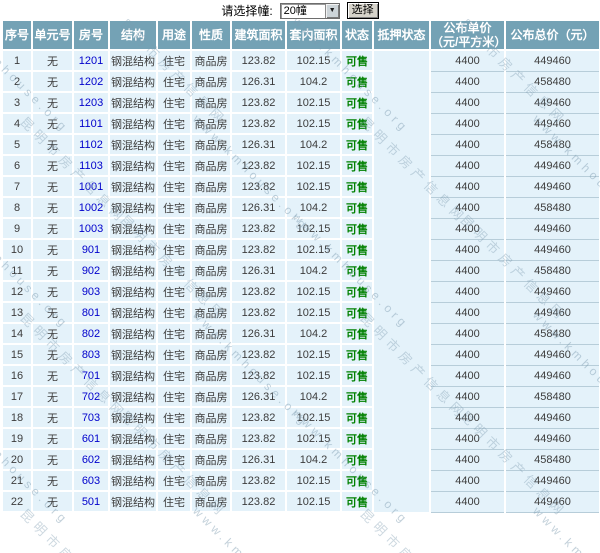 Image resolution: width=600 pixels, height=553 pixels. What do you see at coordinates (91, 292) in the screenshot?
I see `room-number-link: 903` at bounding box center [91, 292].